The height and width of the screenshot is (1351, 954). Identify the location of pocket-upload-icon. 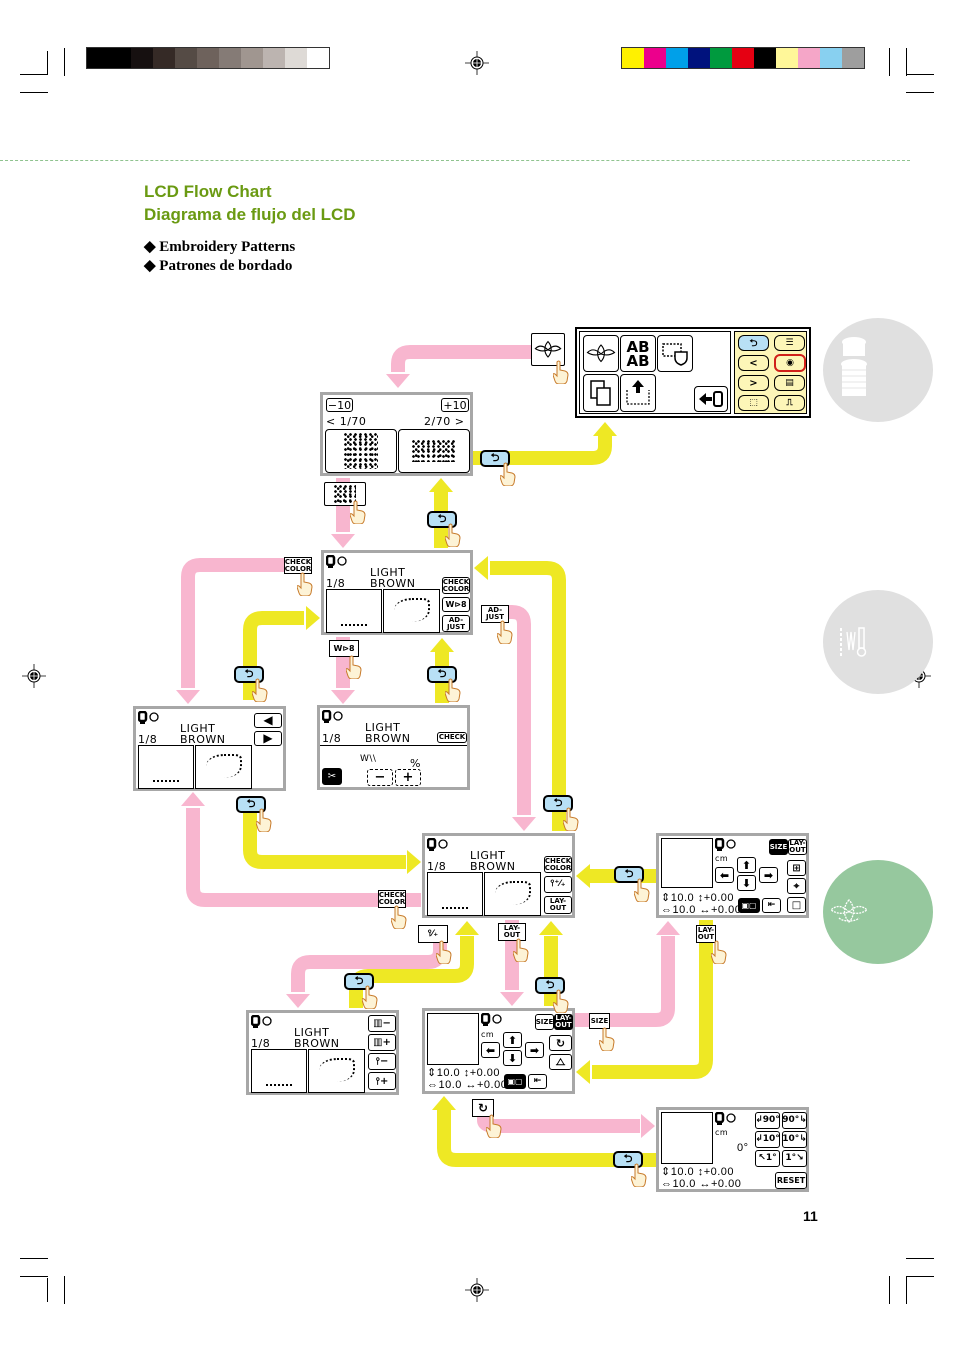
(638, 392).